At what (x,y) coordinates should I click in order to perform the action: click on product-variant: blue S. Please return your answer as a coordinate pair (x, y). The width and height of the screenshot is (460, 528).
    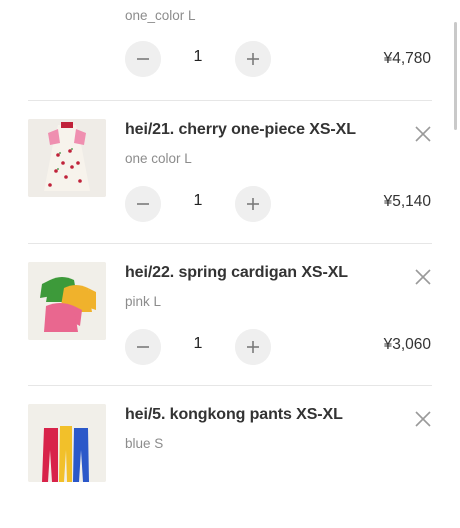
    Looking at the image, I should click on (144, 443).